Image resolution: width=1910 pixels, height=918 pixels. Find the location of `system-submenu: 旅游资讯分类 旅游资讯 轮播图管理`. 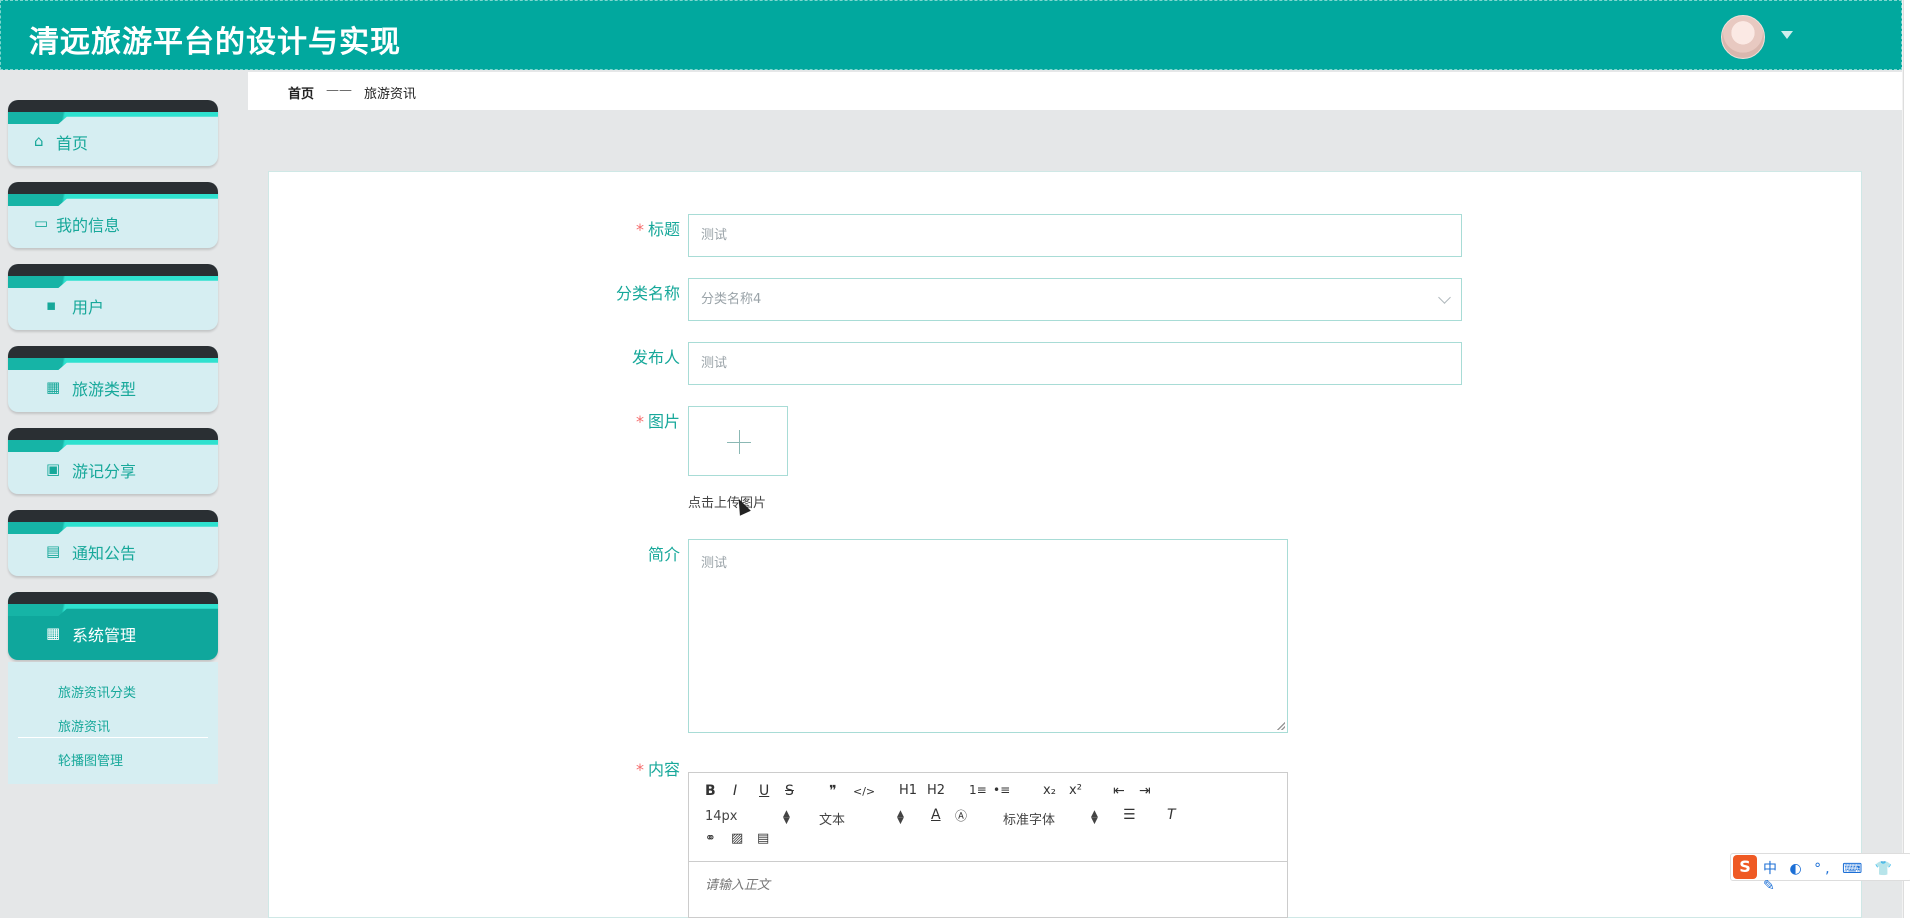

system-submenu: 旅游资讯分类 旅游资讯 轮播图管理 is located at coordinates (113, 723).